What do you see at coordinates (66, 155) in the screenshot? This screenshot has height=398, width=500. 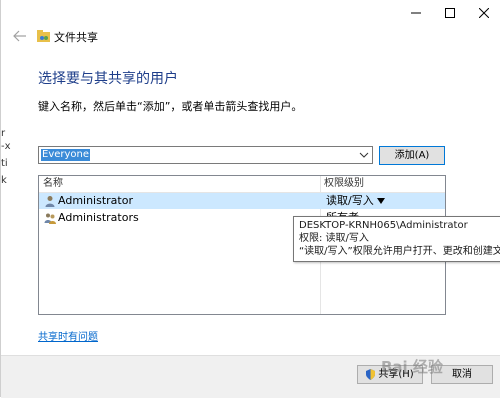 I see `combo-value: Everyone` at bounding box center [66, 155].